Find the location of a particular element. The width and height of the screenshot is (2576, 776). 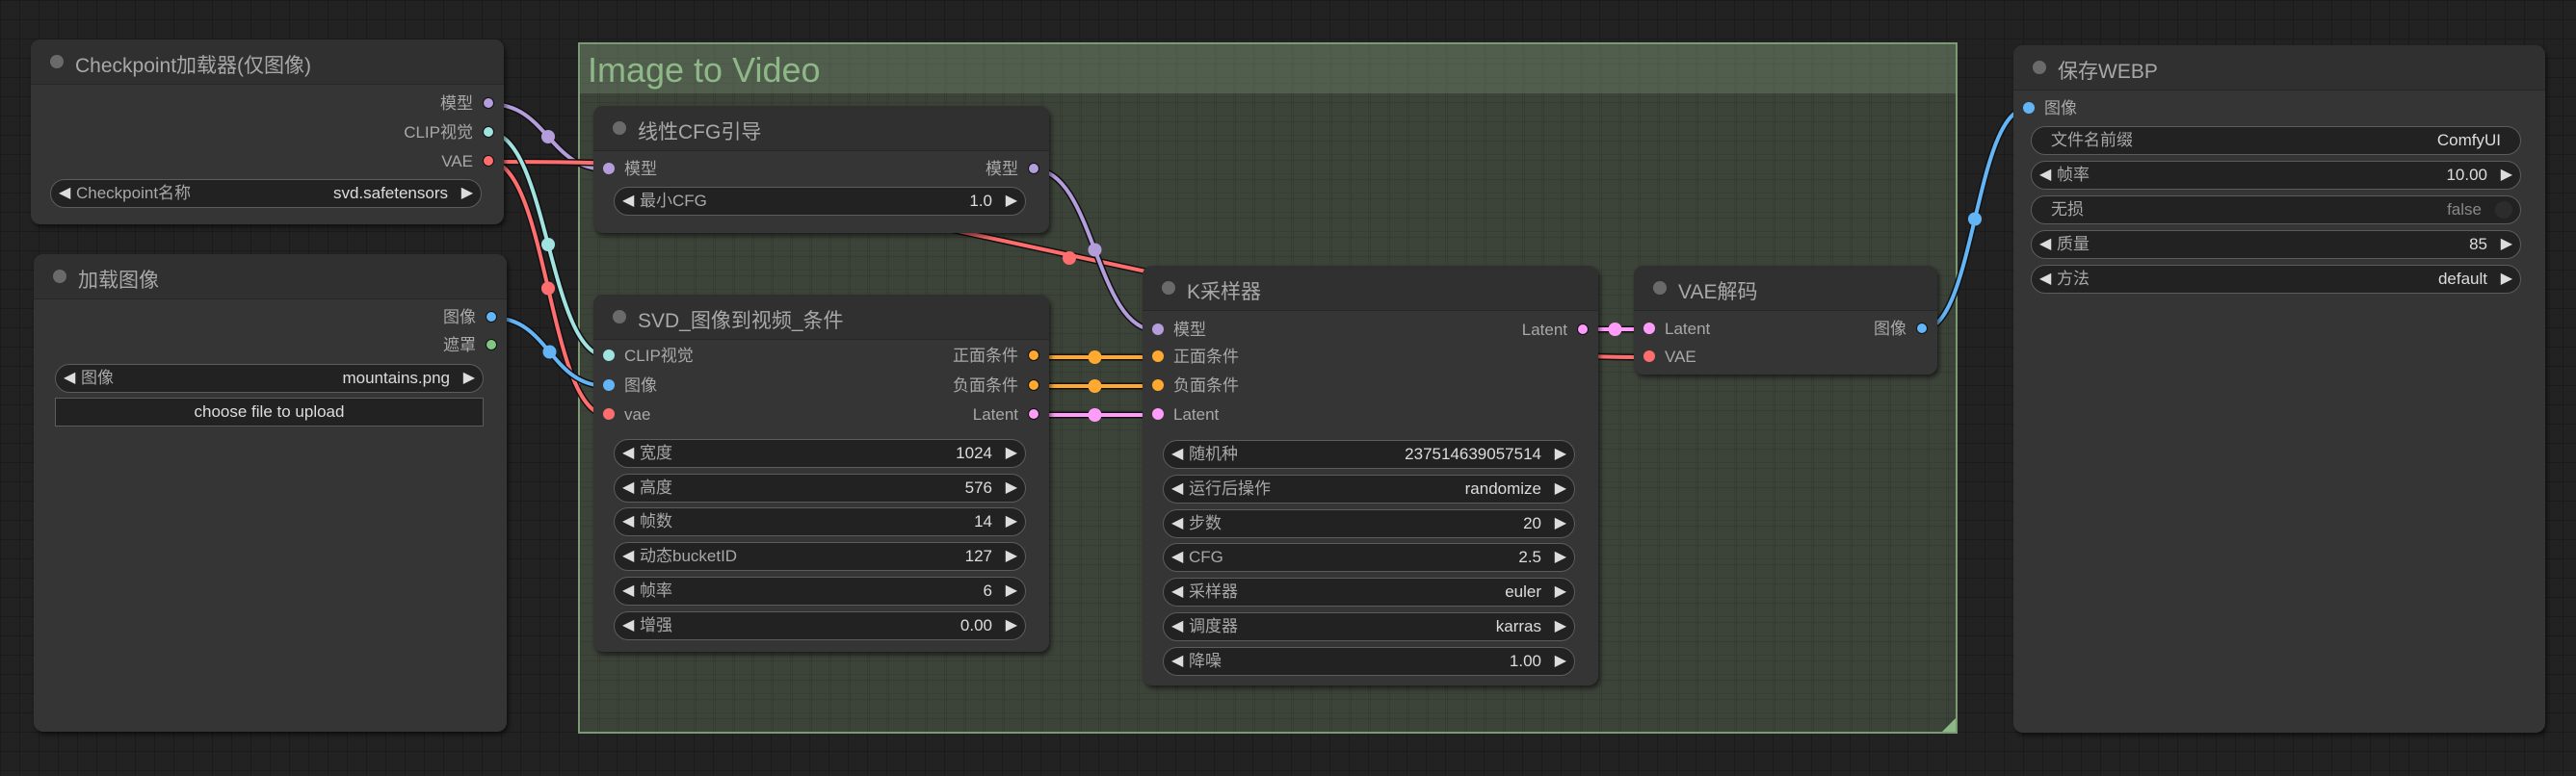

upload-file-button: choose file to upload is located at coordinates (270, 412).